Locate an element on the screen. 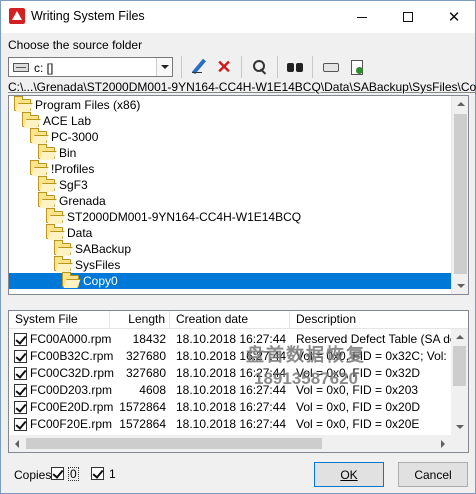 This screenshot has height=494, width=476. tree-item-label: SysFiles is located at coordinates (98, 265).